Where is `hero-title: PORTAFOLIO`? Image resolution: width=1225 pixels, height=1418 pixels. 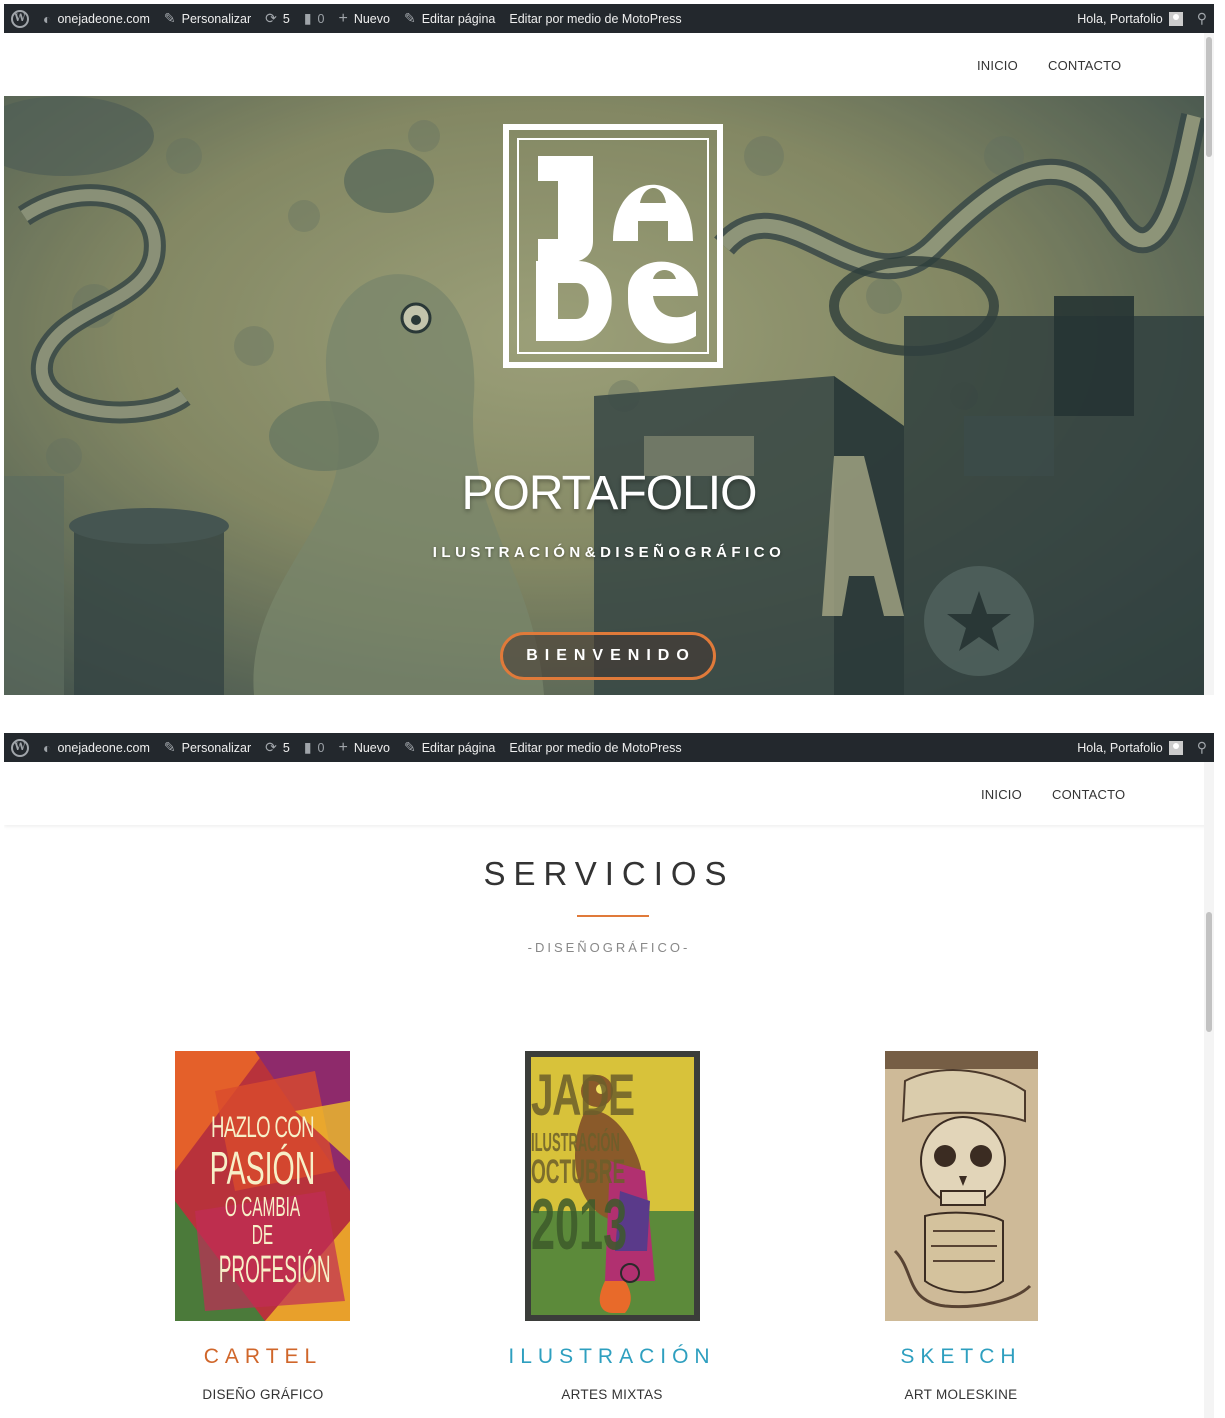 hero-title: PORTAFOLIO is located at coordinates (609, 493).